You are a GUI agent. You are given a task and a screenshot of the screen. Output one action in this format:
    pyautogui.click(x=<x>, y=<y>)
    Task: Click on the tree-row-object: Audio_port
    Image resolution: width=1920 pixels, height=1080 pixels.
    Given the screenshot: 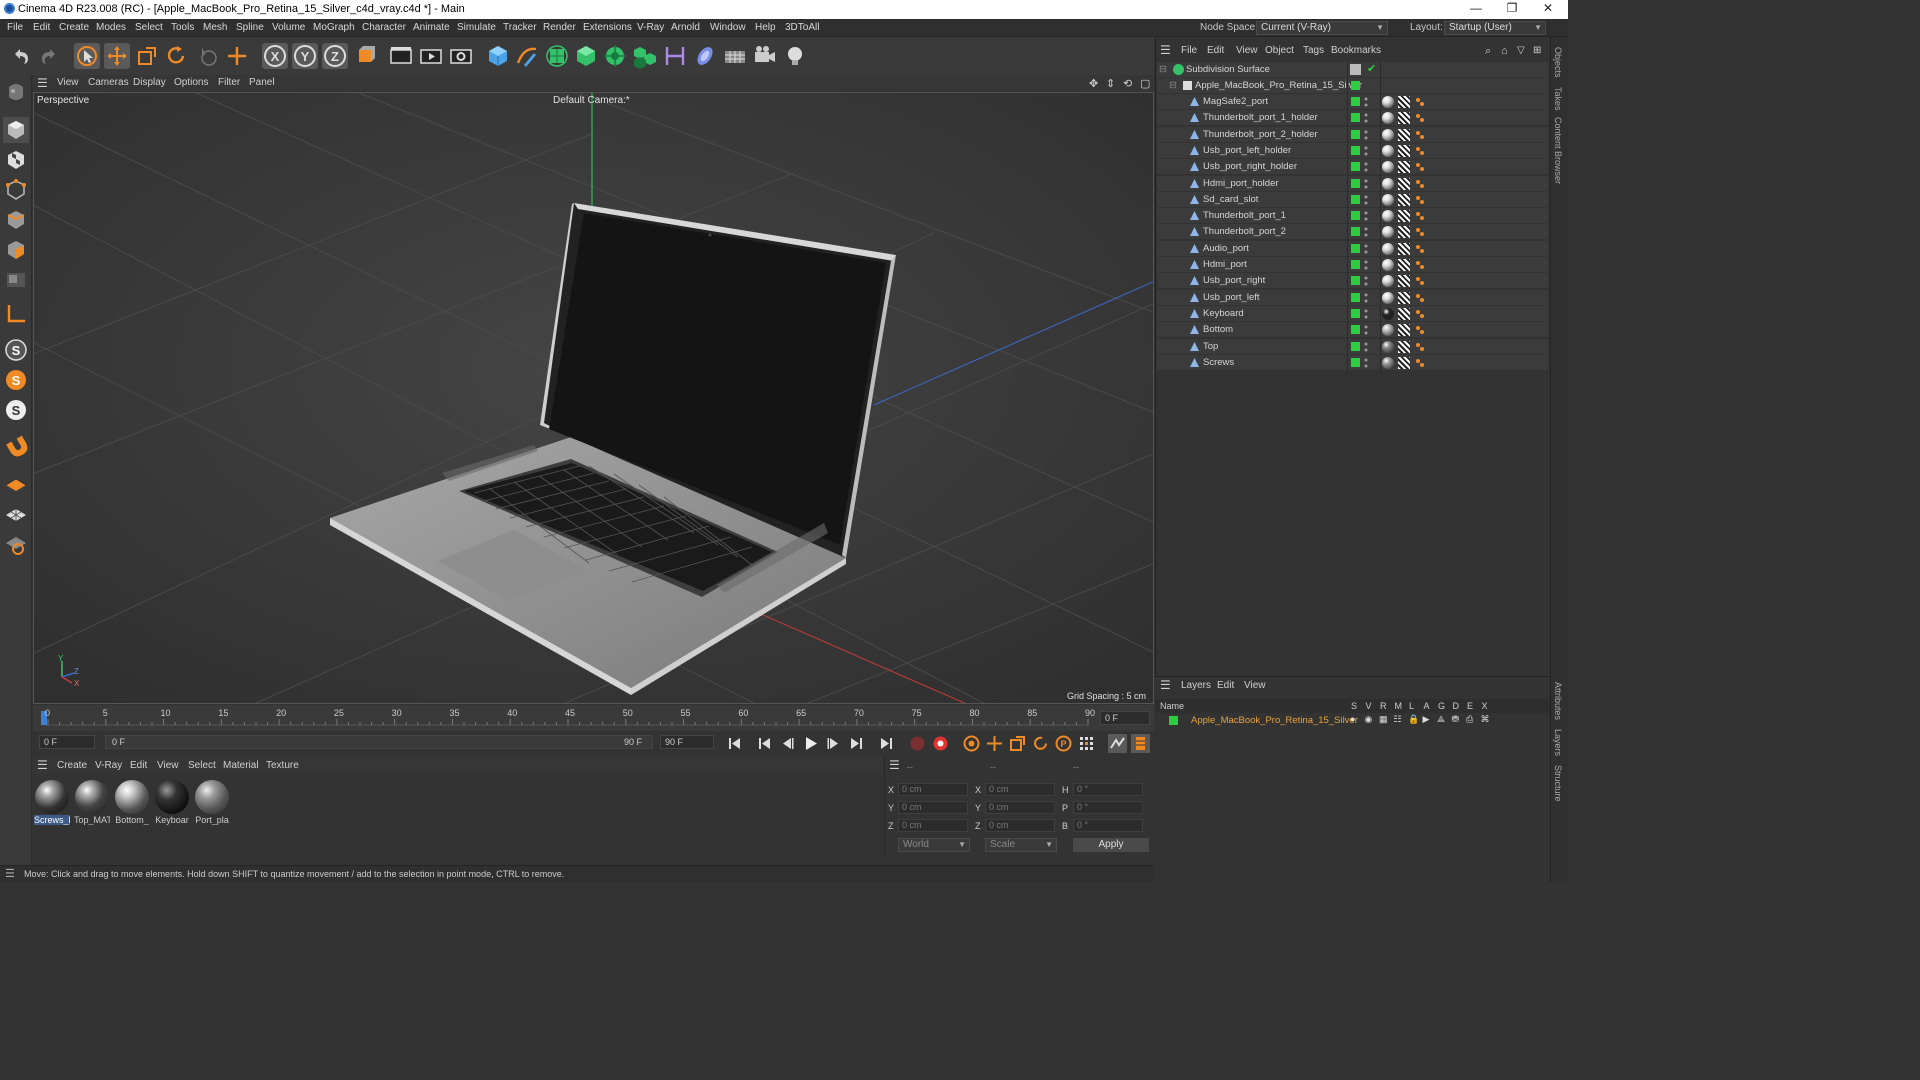 What is the action you would take?
    pyautogui.click(x=1352, y=248)
    